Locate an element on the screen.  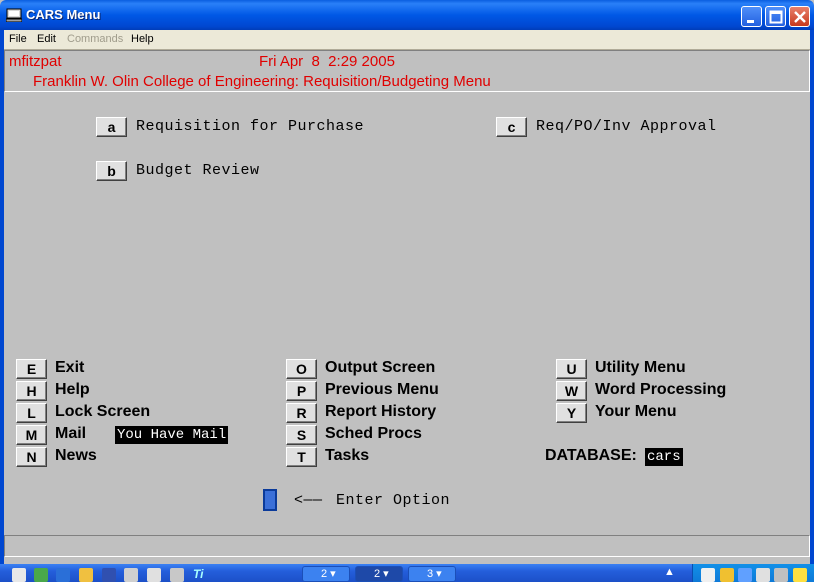
menu-edit: Edit is located at coordinates (46, 39).